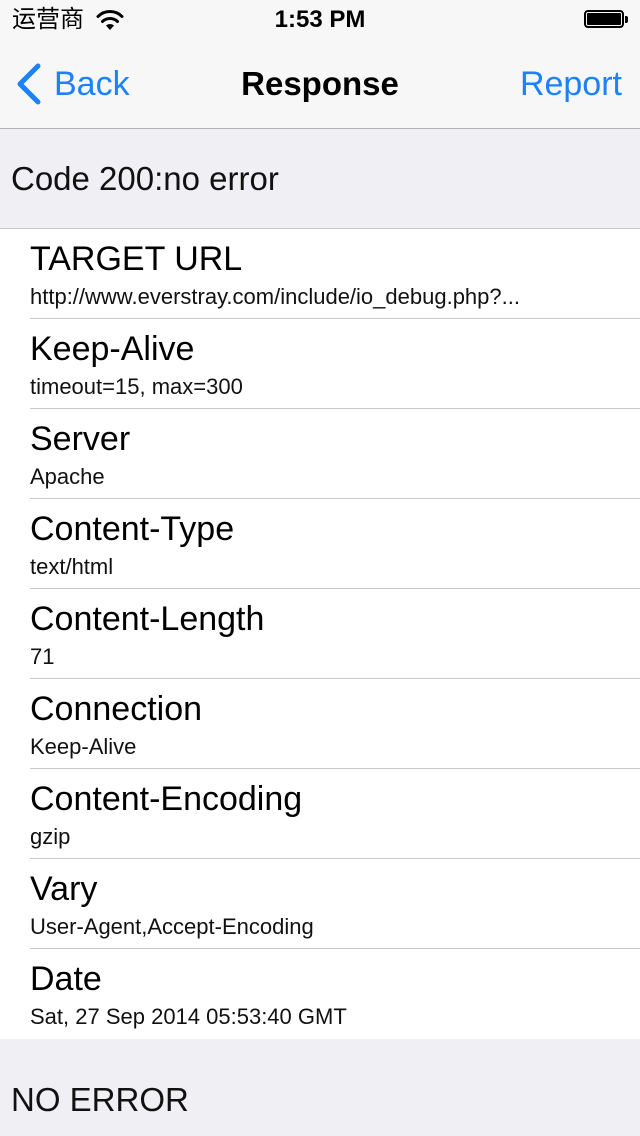  Describe the element at coordinates (42, 656) in the screenshot. I see `header-value: 71` at that location.